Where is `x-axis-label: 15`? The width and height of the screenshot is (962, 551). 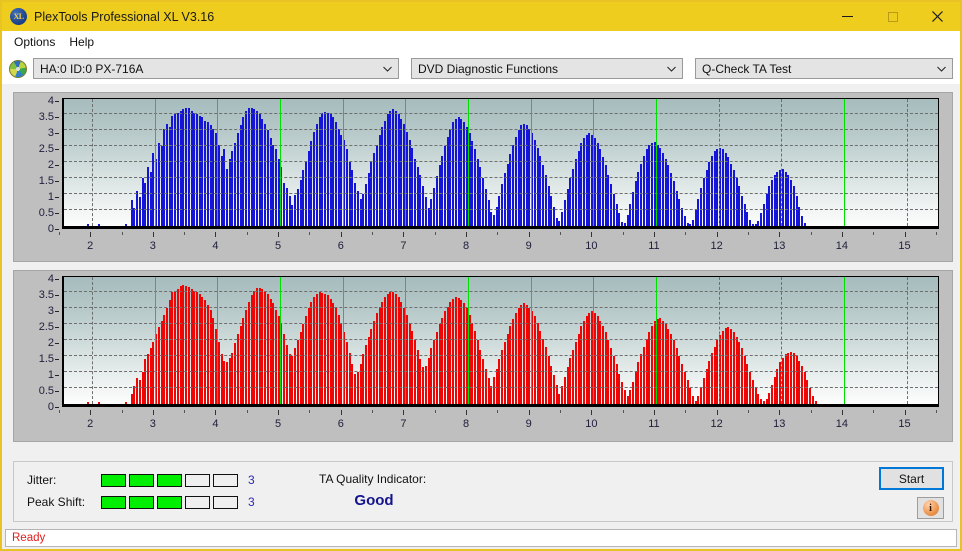
x-axis-label: 15 is located at coordinates (904, 246).